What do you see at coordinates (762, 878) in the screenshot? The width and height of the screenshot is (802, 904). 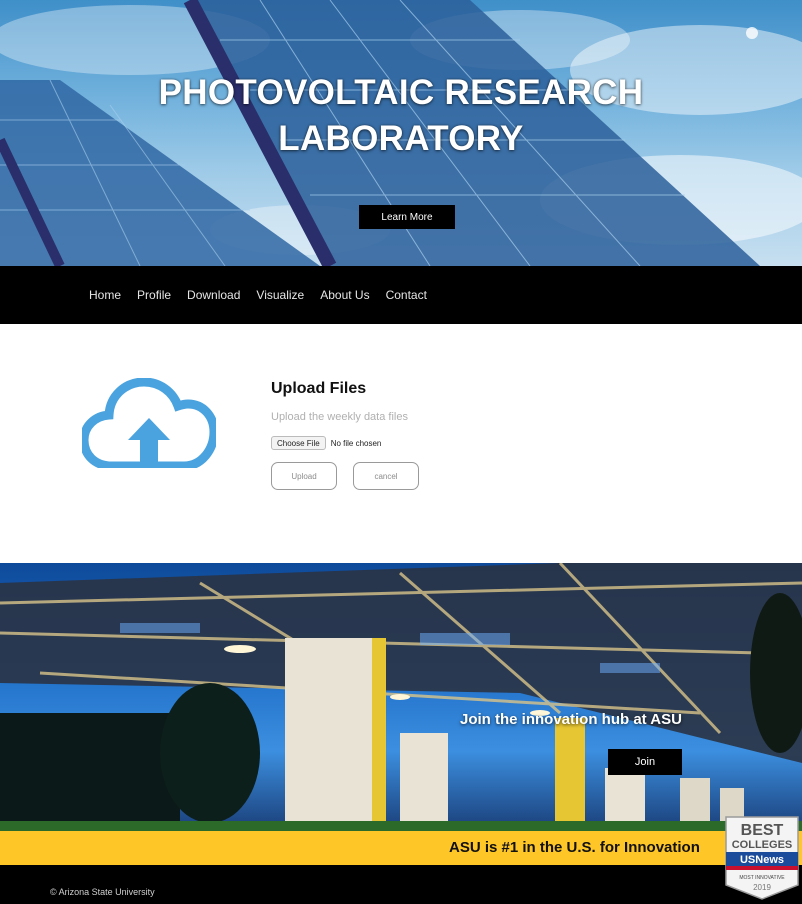 I see `svg-text: MOST INNOVATIVE` at bounding box center [762, 878].